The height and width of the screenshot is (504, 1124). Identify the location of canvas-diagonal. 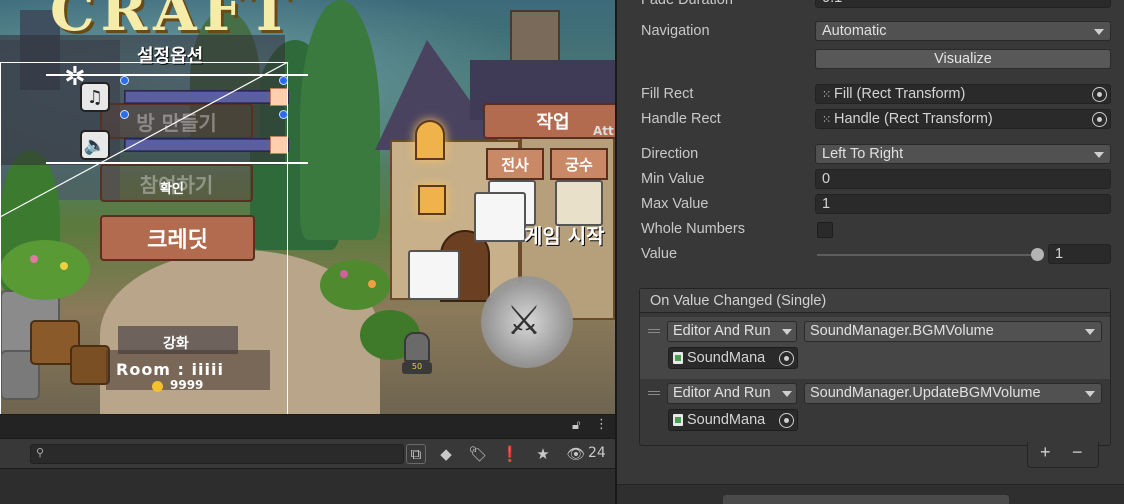
(144, 140).